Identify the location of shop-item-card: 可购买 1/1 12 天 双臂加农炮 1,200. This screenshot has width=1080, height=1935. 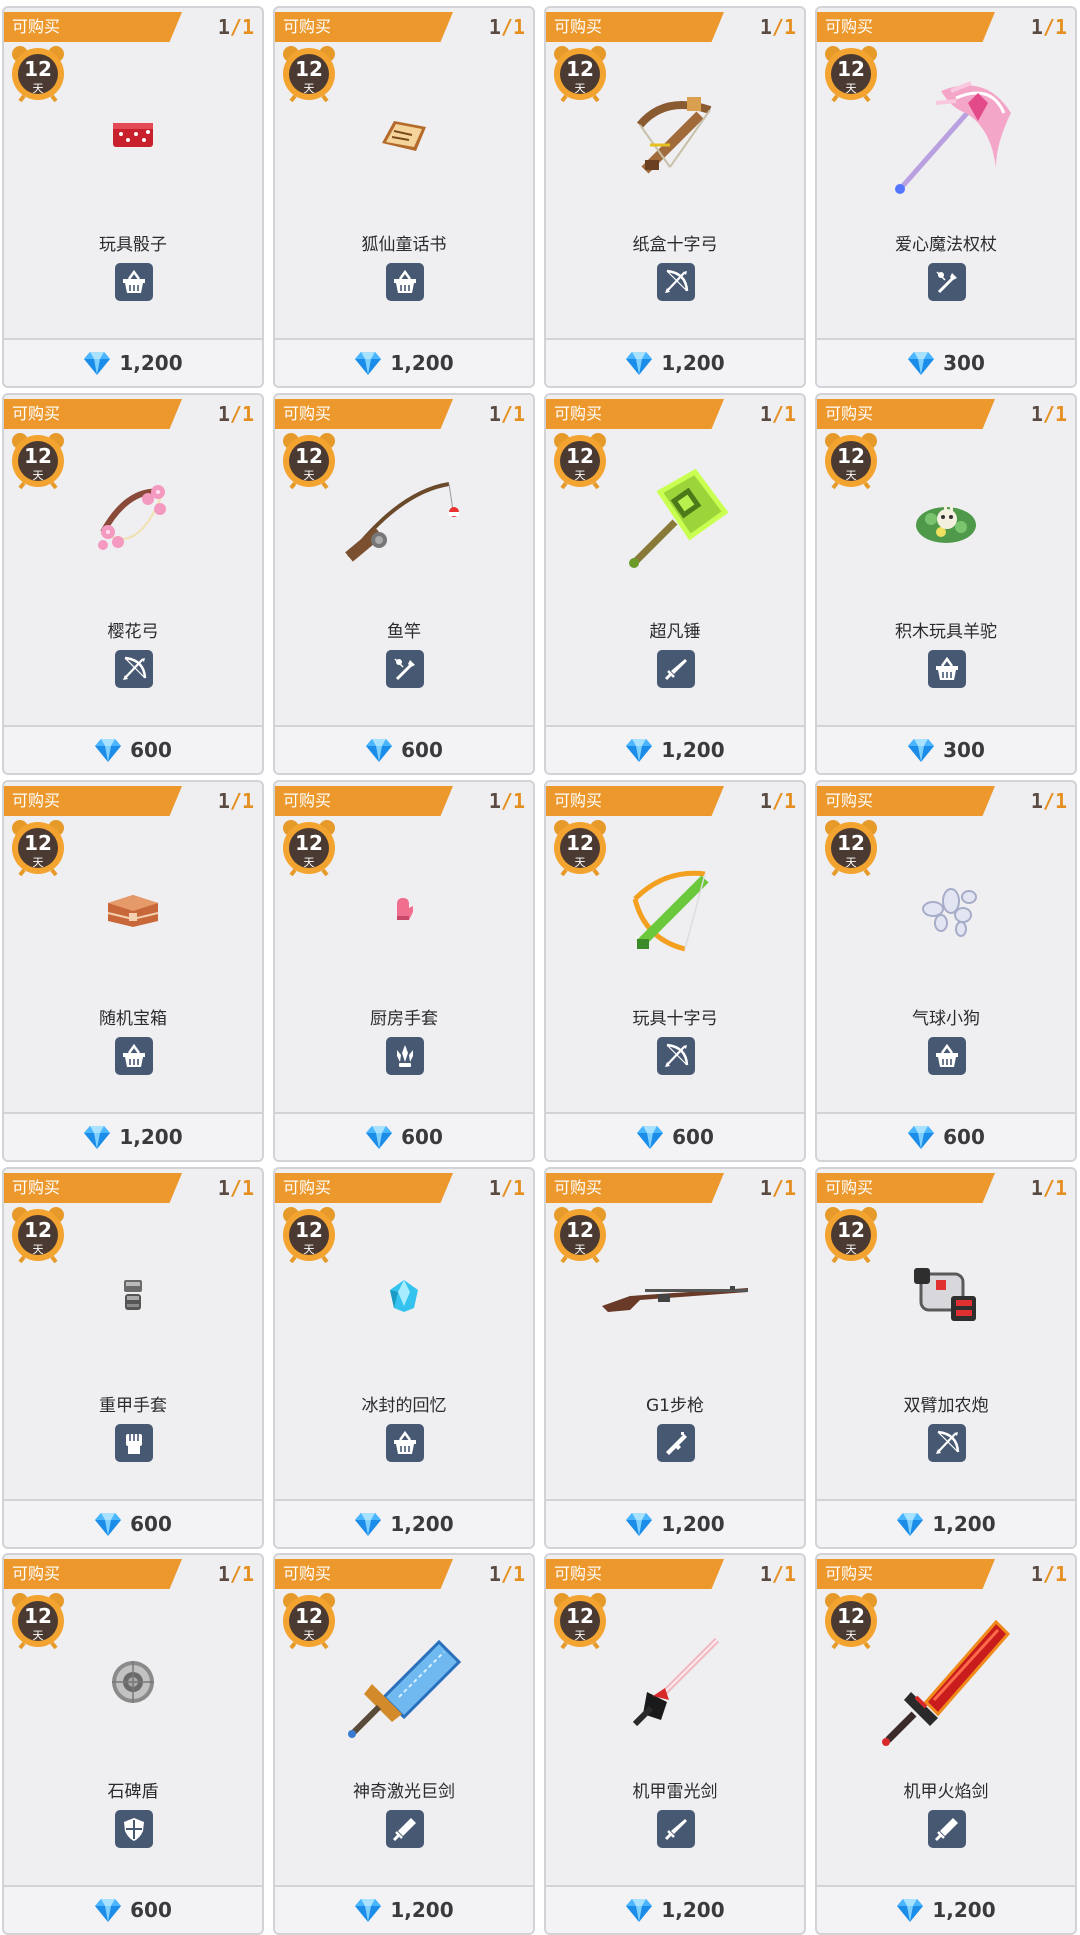
(946, 1358).